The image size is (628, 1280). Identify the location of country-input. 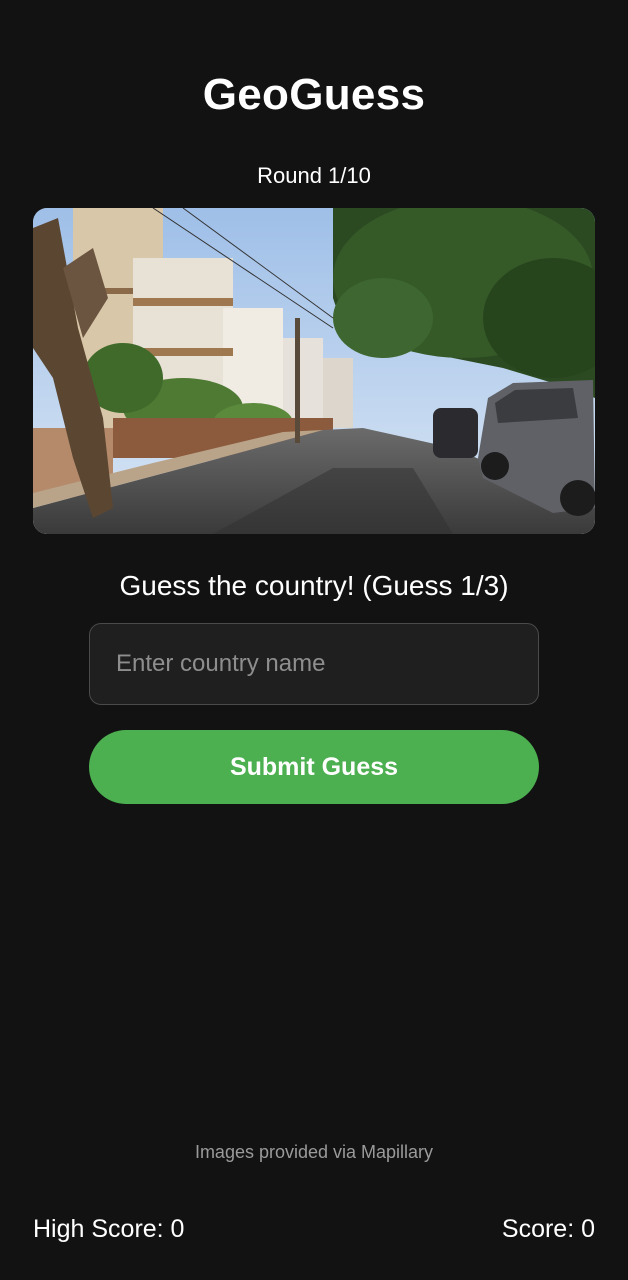
(314, 664).